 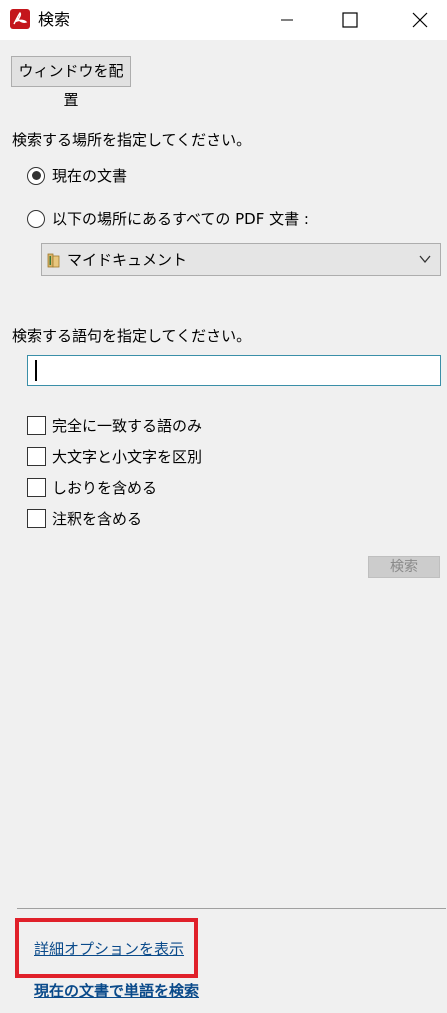 I want to click on minimize-icon, so click(x=287, y=20).